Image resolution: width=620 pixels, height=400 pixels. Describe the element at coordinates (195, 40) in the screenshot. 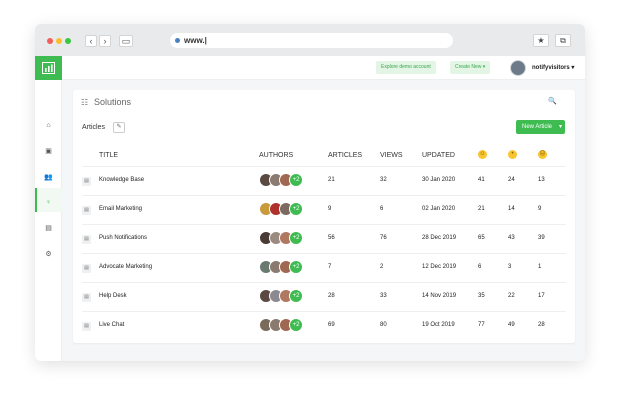

I see `url-text: www.|` at that location.